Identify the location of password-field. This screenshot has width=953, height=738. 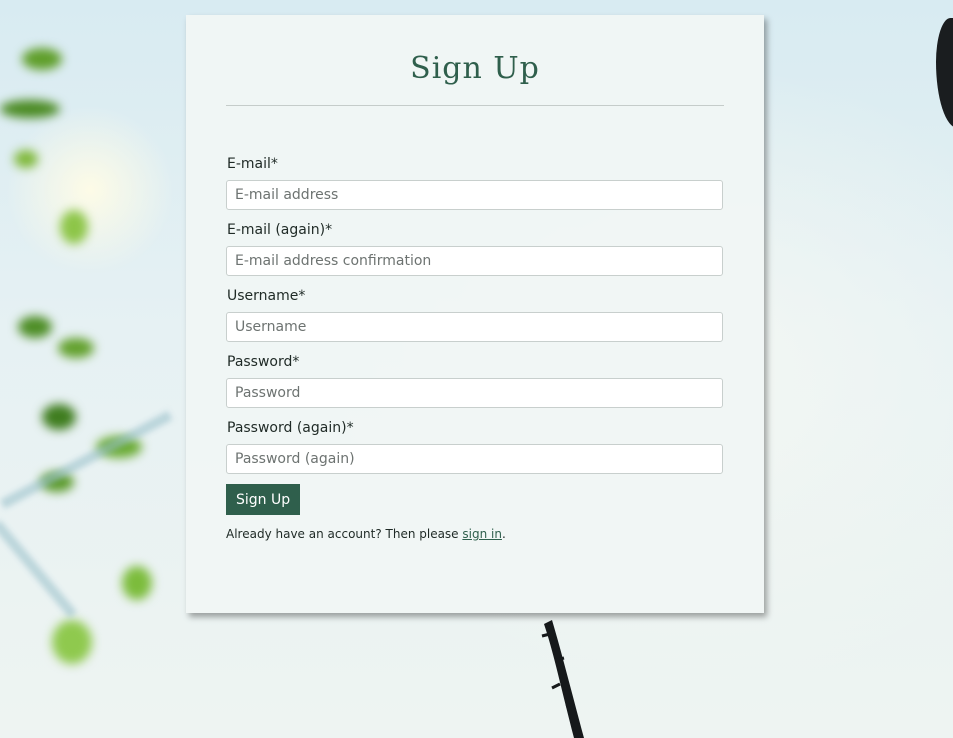
(474, 393).